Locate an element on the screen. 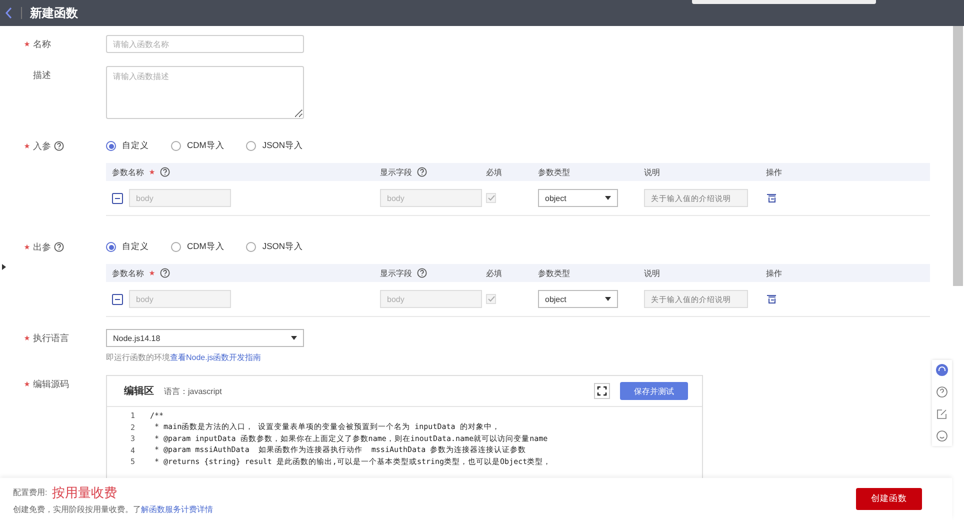  headset-icon is located at coordinates (942, 370).